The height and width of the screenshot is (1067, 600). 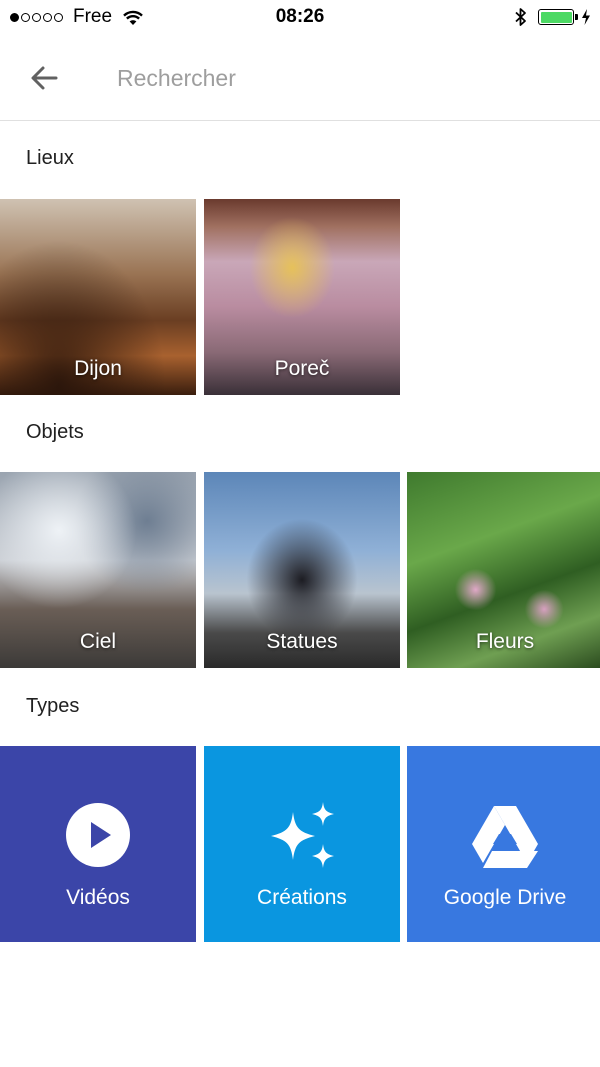 I want to click on type-label: Vidéos, so click(x=98, y=897).